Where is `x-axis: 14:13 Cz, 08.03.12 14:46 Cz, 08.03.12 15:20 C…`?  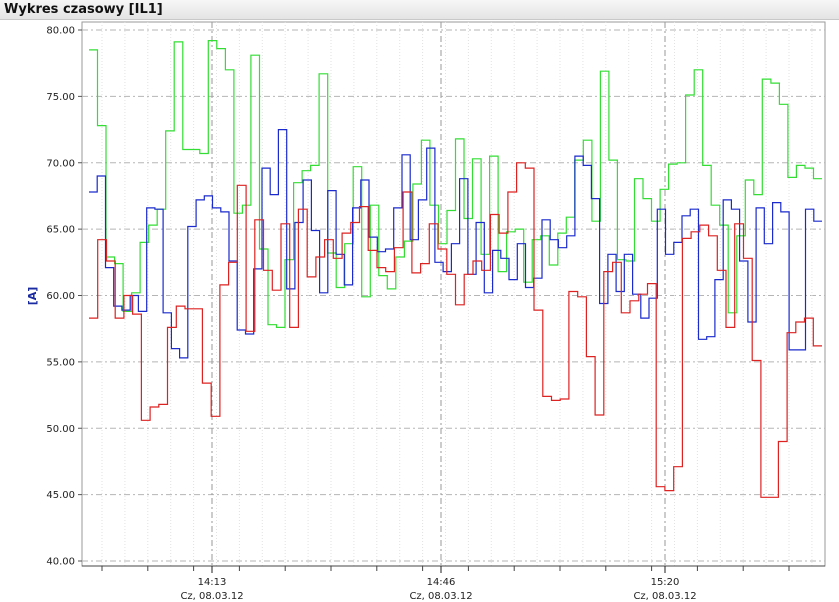 x-axis: 14:13 Cz, 08.03.12 14:46 Cz, 08.03.12 15:20 C… is located at coordinates (453, 583).